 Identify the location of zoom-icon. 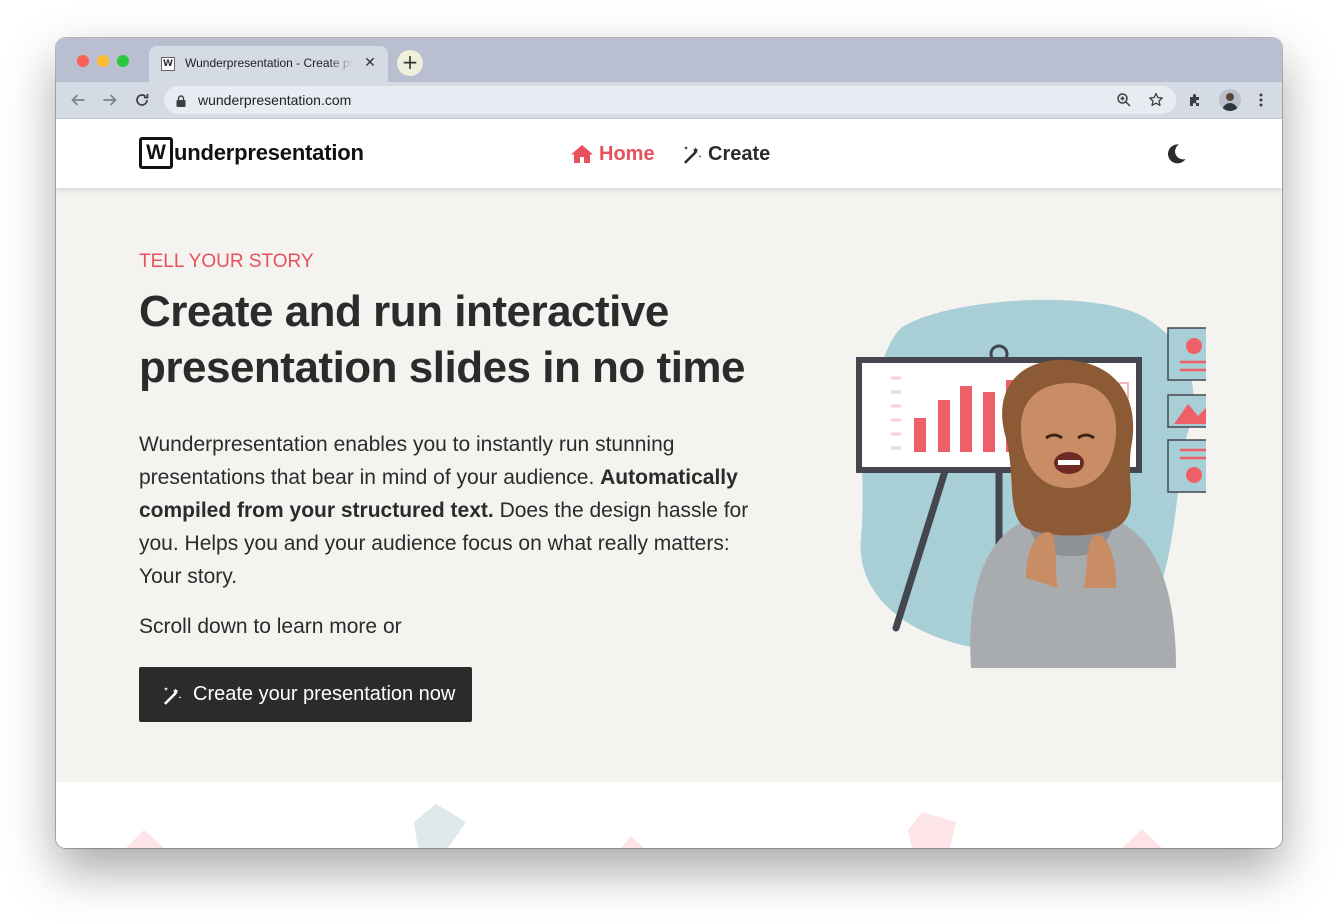
(1124, 100).